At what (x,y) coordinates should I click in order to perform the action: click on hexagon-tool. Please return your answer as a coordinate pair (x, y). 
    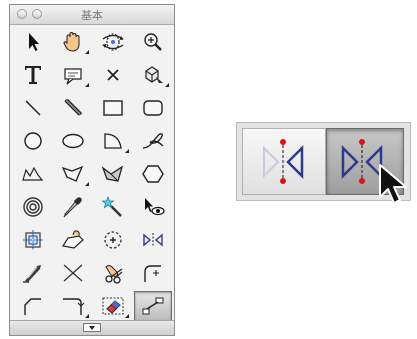
    Looking at the image, I should click on (153, 174).